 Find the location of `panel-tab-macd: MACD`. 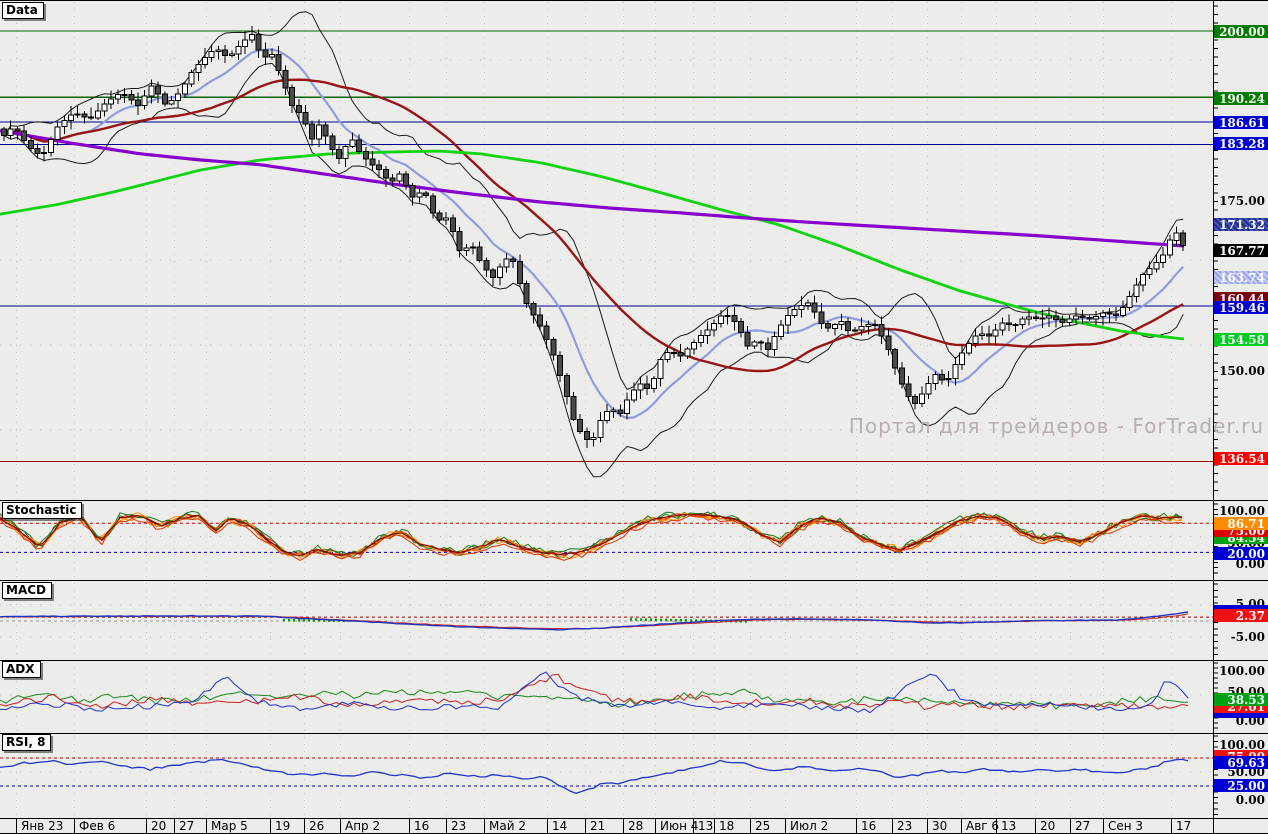

panel-tab-macd: MACD is located at coordinates (27, 590).